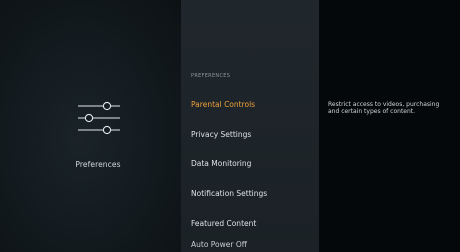 The width and height of the screenshot is (460, 252). Describe the element at coordinates (223, 223) in the screenshot. I see `menu-item-featured-content: Featured Content` at that location.